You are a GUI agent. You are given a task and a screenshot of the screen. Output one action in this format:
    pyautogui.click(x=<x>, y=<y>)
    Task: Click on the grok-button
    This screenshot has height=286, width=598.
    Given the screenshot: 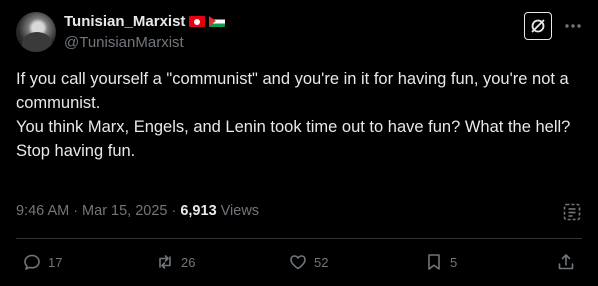 What is the action you would take?
    pyautogui.click(x=538, y=26)
    